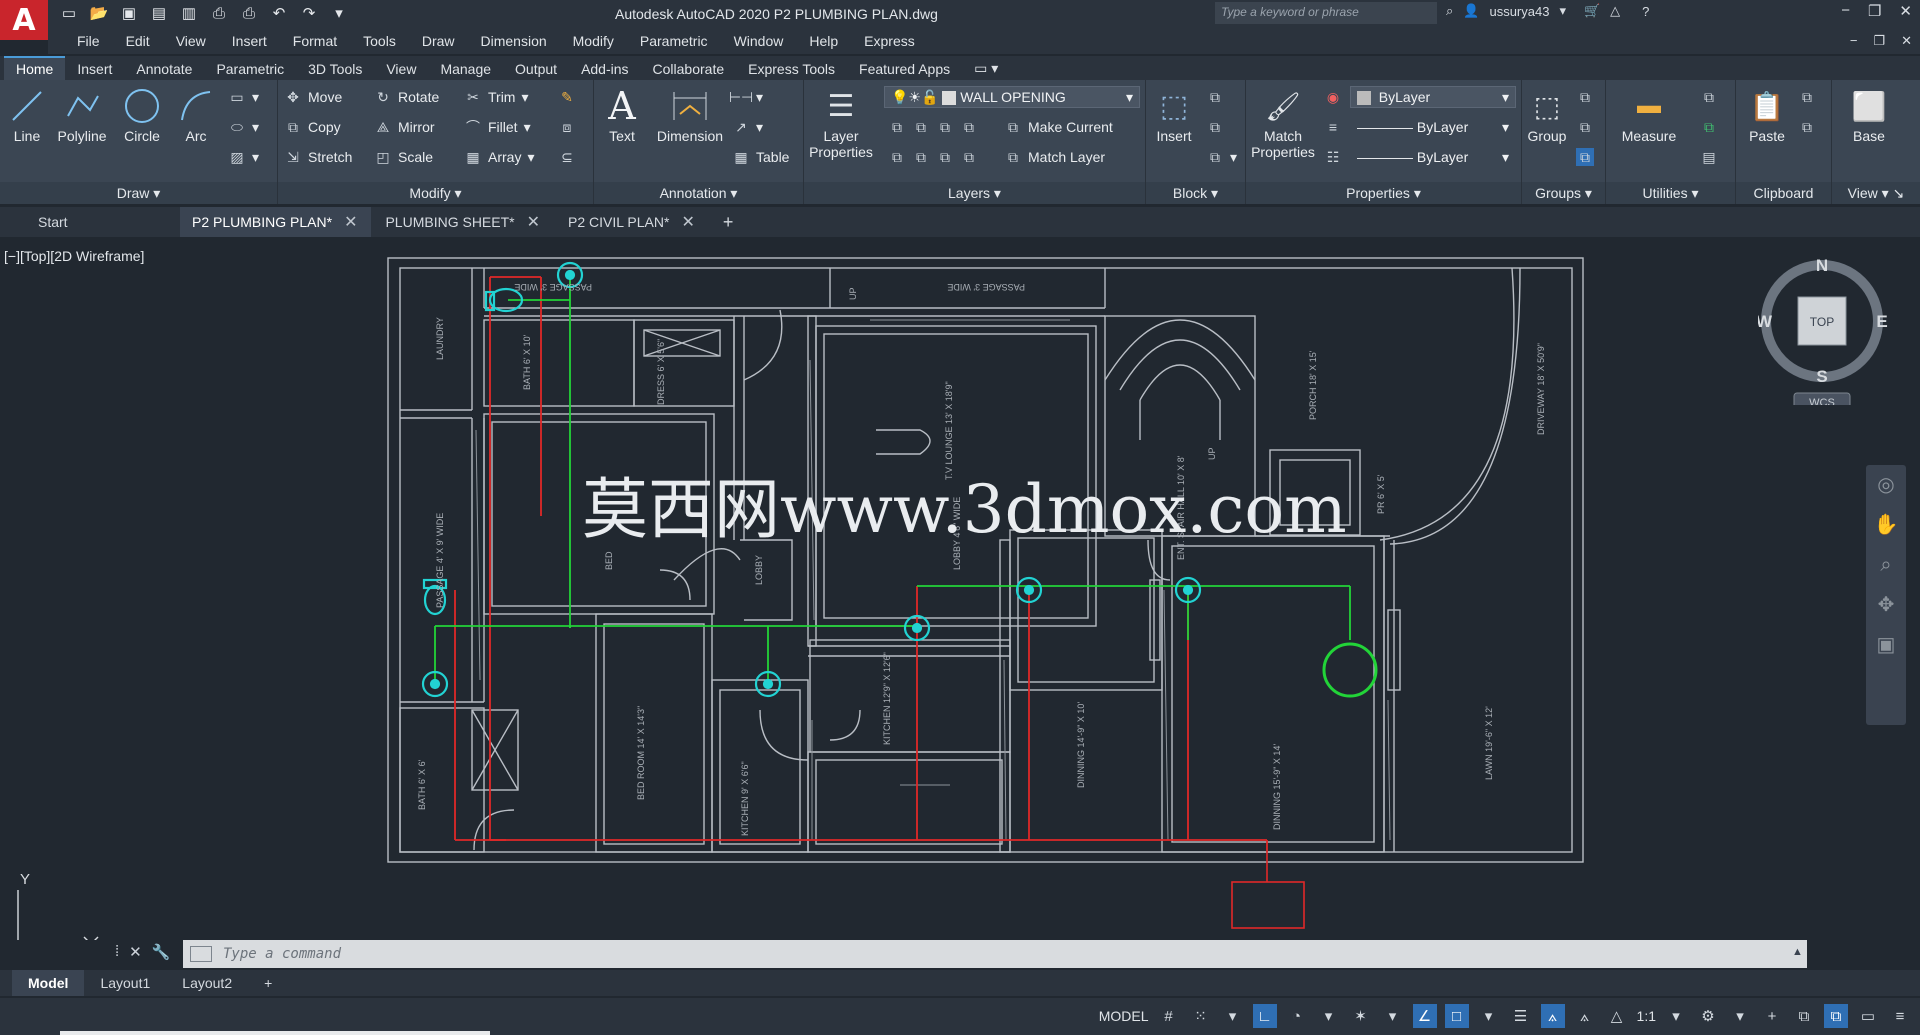 The image size is (1920, 1035). Describe the element at coordinates (1393, 1016) in the screenshot. I see `isodraft-dropdown-icon: ▾` at that location.